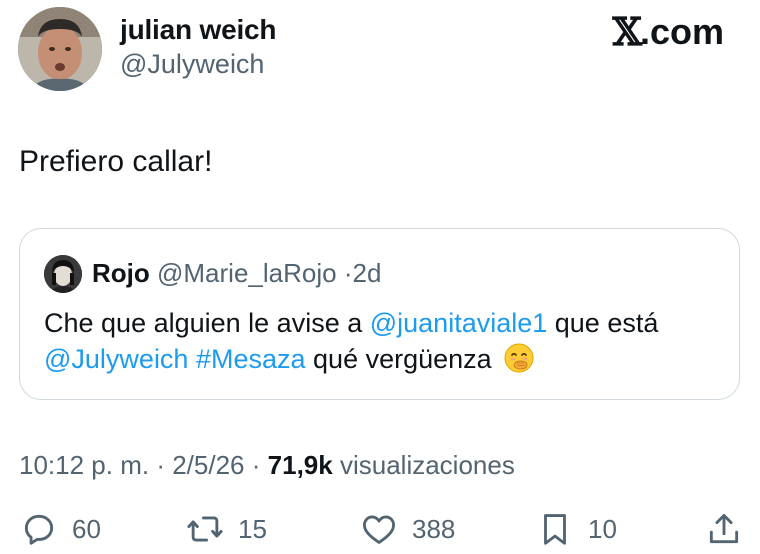 Image resolution: width=760 pixels, height=554 pixels. I want to click on like-count: 388, so click(434, 528).